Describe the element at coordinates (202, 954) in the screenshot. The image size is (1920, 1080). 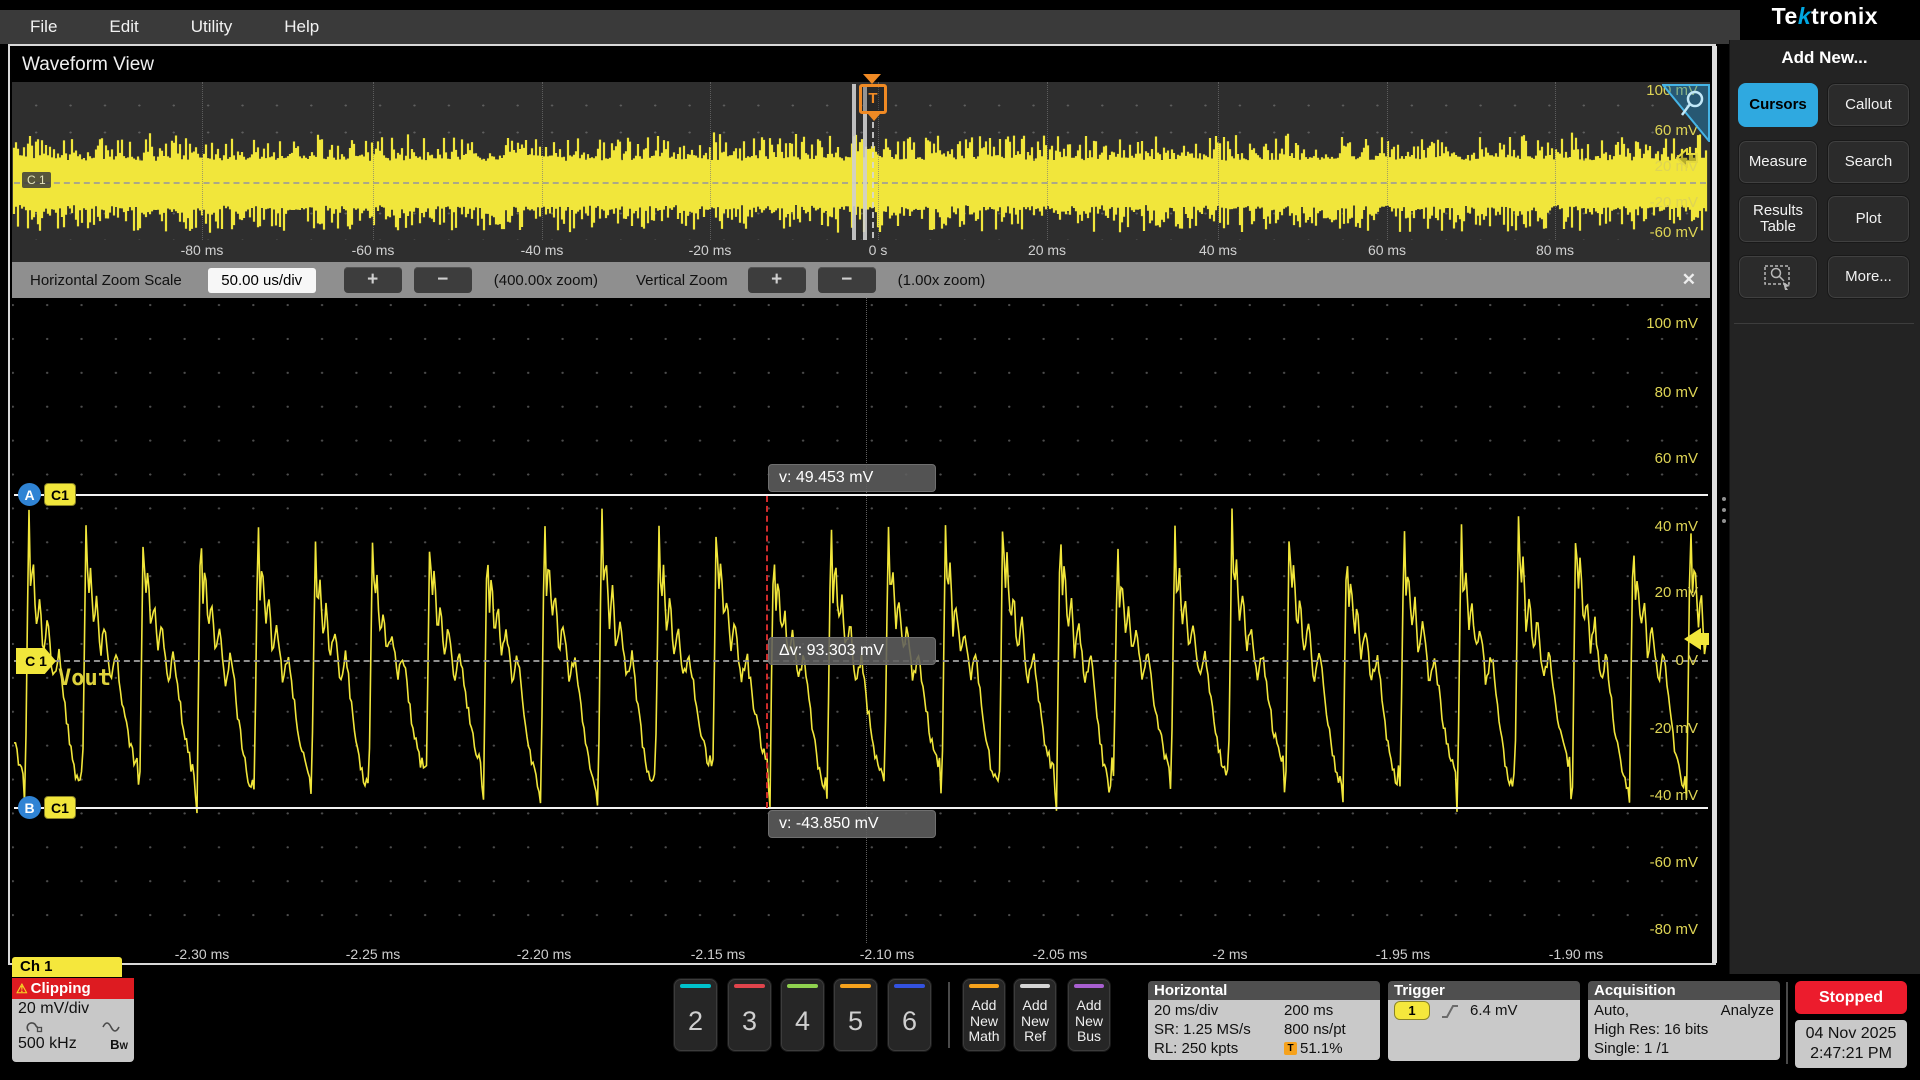
I see `time-tick: -2.30 ms` at that location.